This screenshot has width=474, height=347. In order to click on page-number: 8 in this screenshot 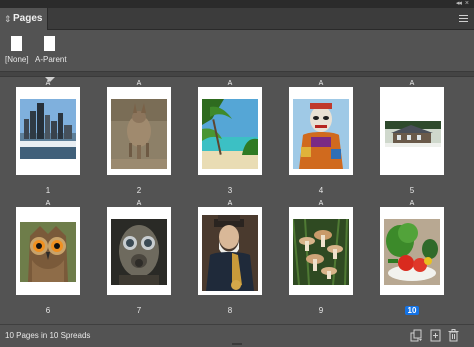, I will do `click(230, 310)`.